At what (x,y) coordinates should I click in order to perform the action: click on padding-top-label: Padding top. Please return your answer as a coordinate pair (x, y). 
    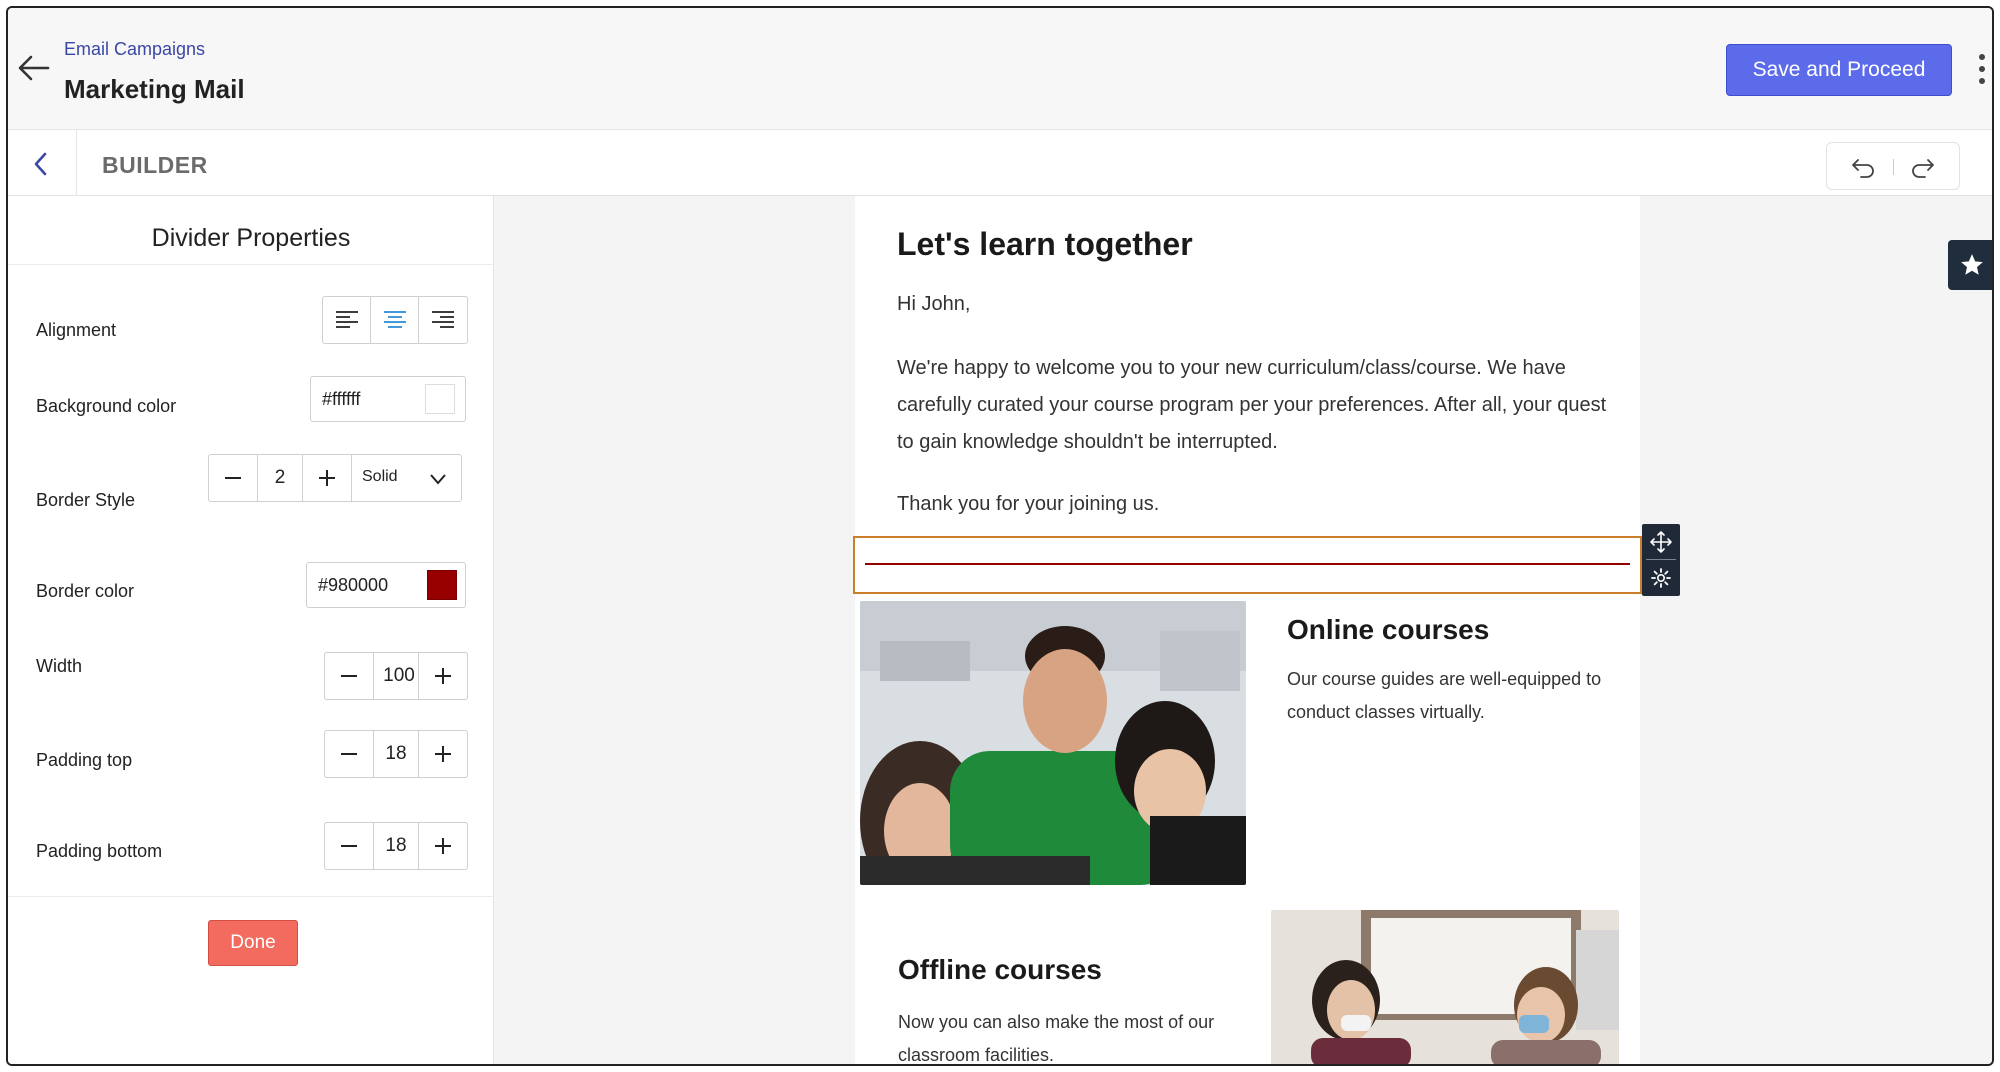
    Looking at the image, I should click on (84, 760).